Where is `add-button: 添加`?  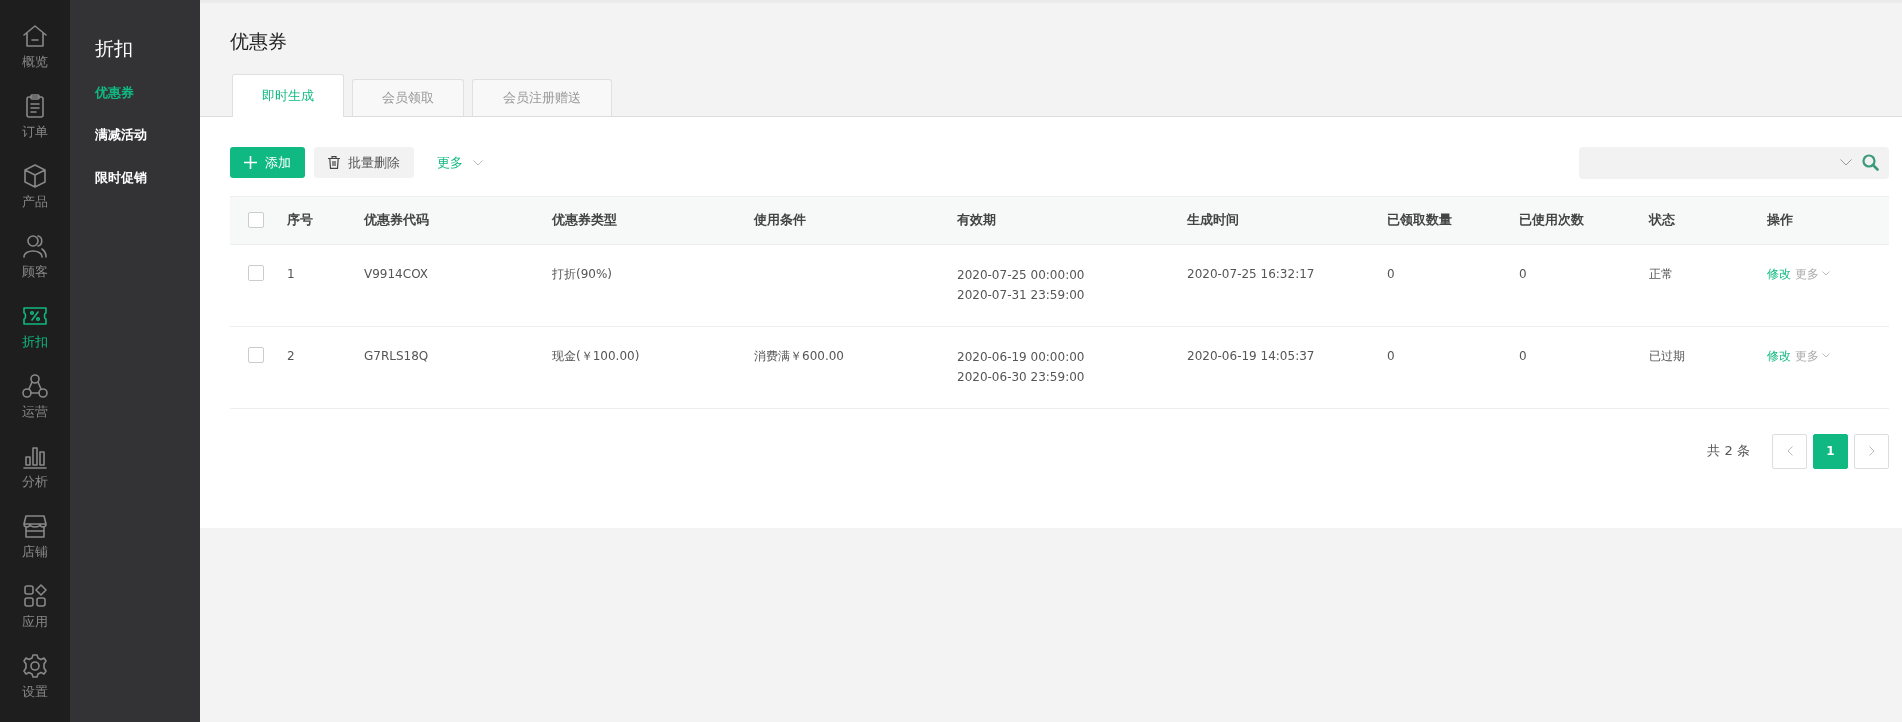 add-button: 添加 is located at coordinates (267, 162).